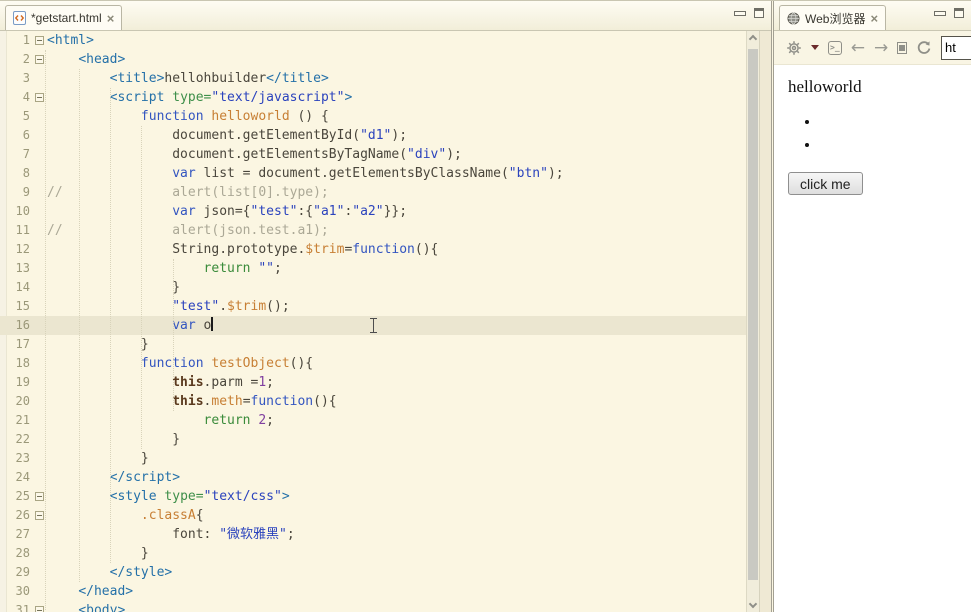  I want to click on code-line: 9 // alert(list[0].type);, so click(373, 192).